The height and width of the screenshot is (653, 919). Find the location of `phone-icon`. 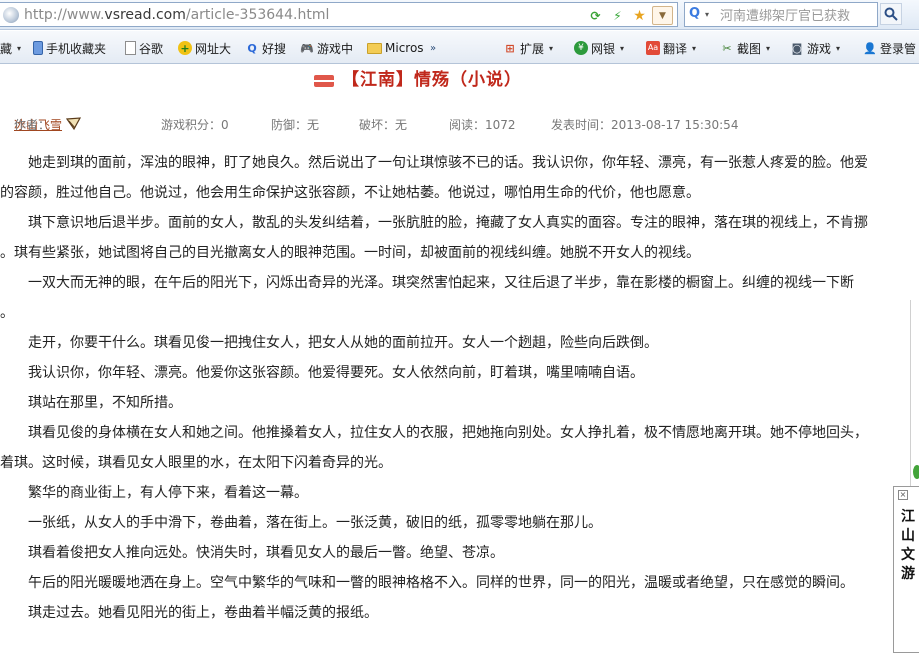

phone-icon is located at coordinates (38, 48).